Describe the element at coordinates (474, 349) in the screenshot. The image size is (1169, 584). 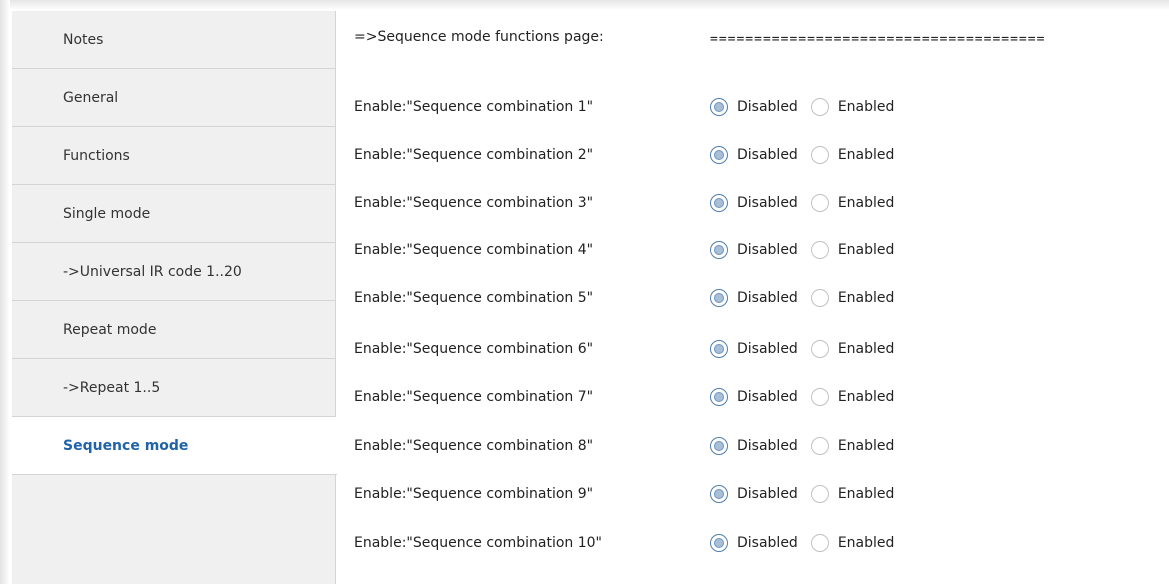
I see `parameter-label: Enable:"Sequence combination 6"` at that location.